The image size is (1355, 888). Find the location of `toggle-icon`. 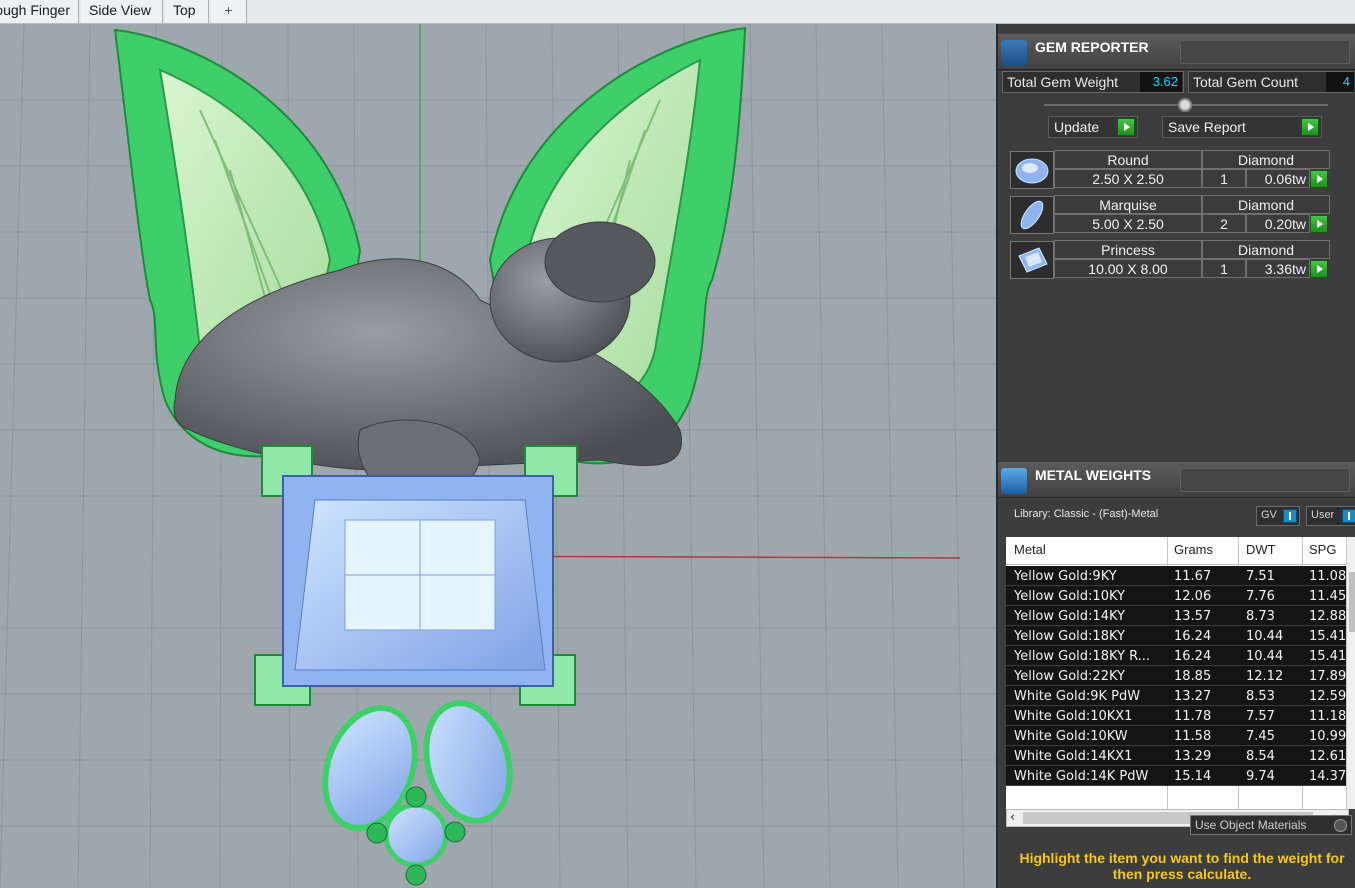

toggle-icon is located at coordinates (1348, 516).